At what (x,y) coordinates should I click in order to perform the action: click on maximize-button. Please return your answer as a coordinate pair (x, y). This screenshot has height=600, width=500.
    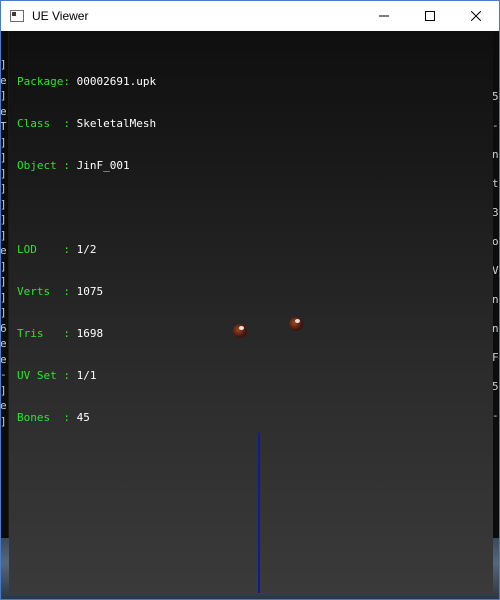
    Looking at the image, I should click on (430, 16).